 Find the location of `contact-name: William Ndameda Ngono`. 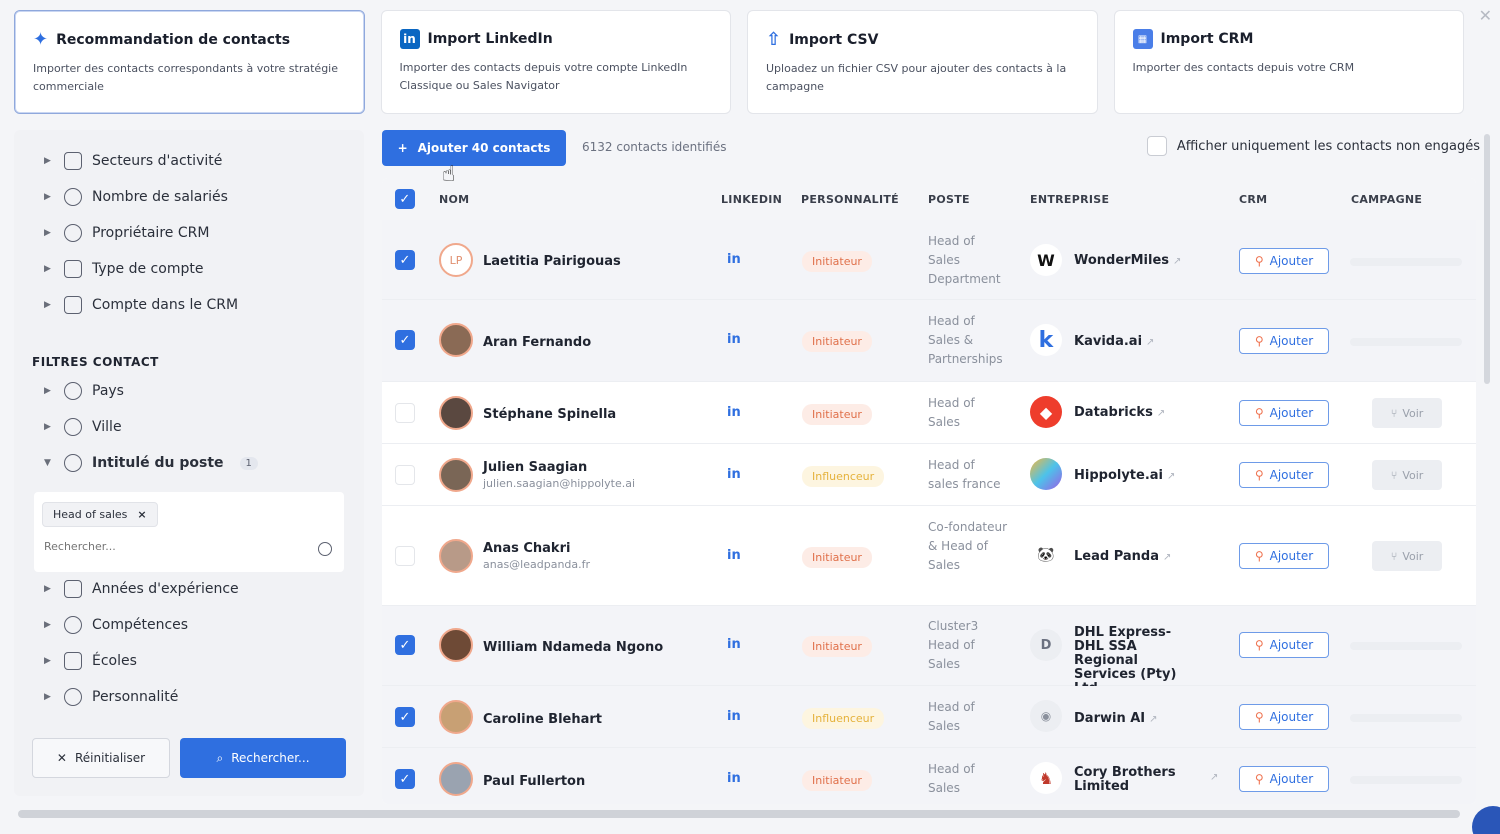

contact-name: William Ndameda Ngono is located at coordinates (573, 647).